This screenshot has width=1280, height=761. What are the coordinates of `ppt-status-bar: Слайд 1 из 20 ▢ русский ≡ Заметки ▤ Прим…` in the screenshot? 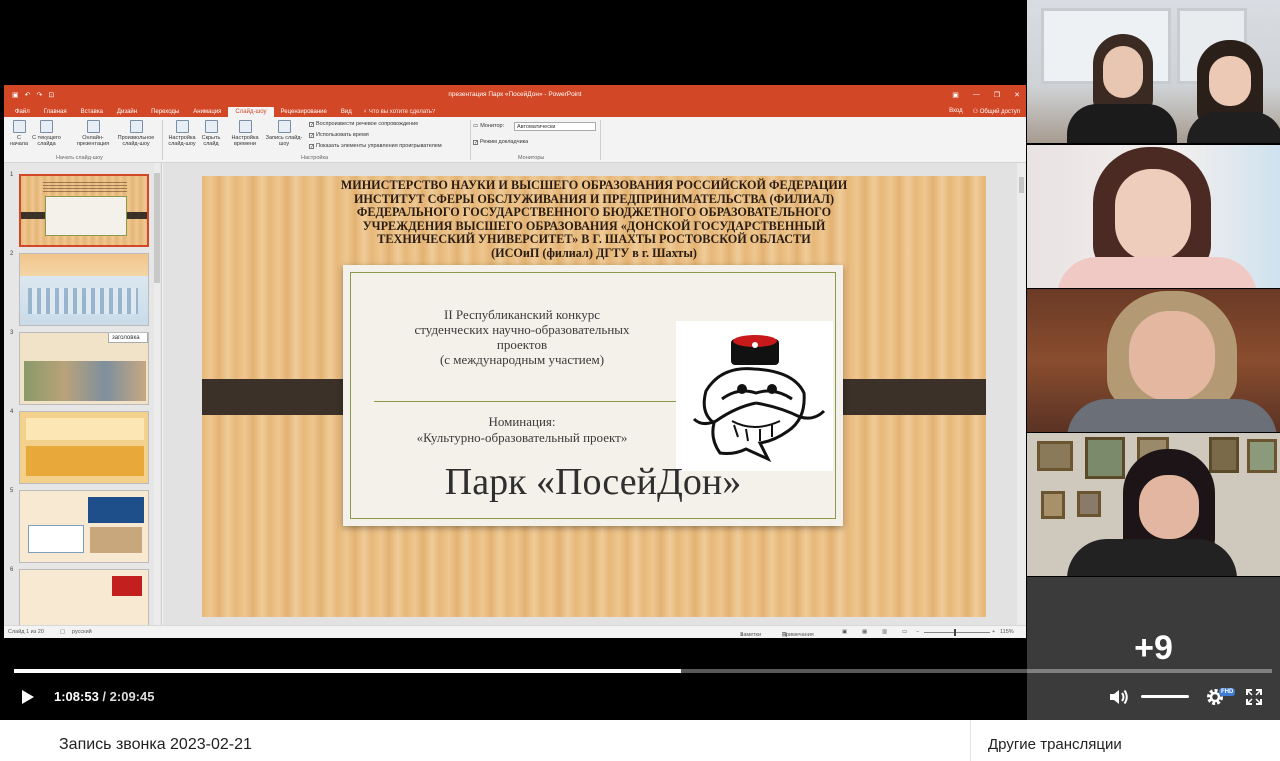 It's located at (515, 631).